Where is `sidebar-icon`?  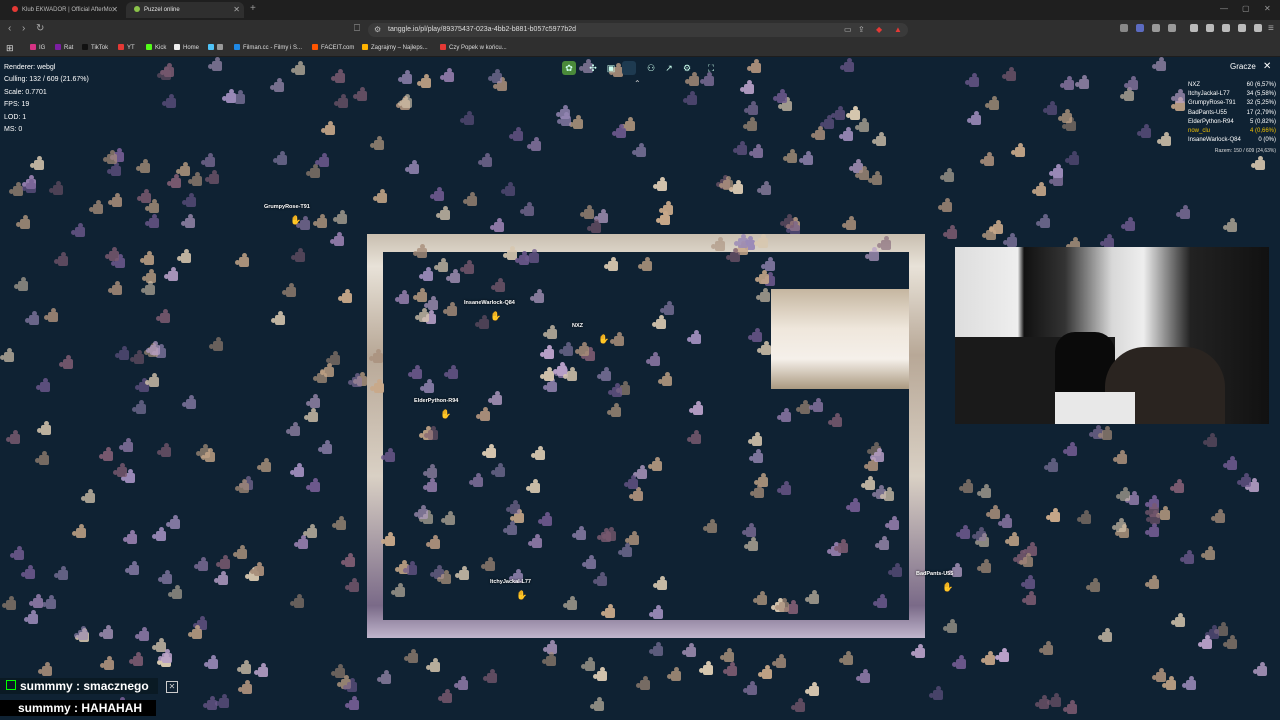
sidebar-icon is located at coordinates (1210, 28).